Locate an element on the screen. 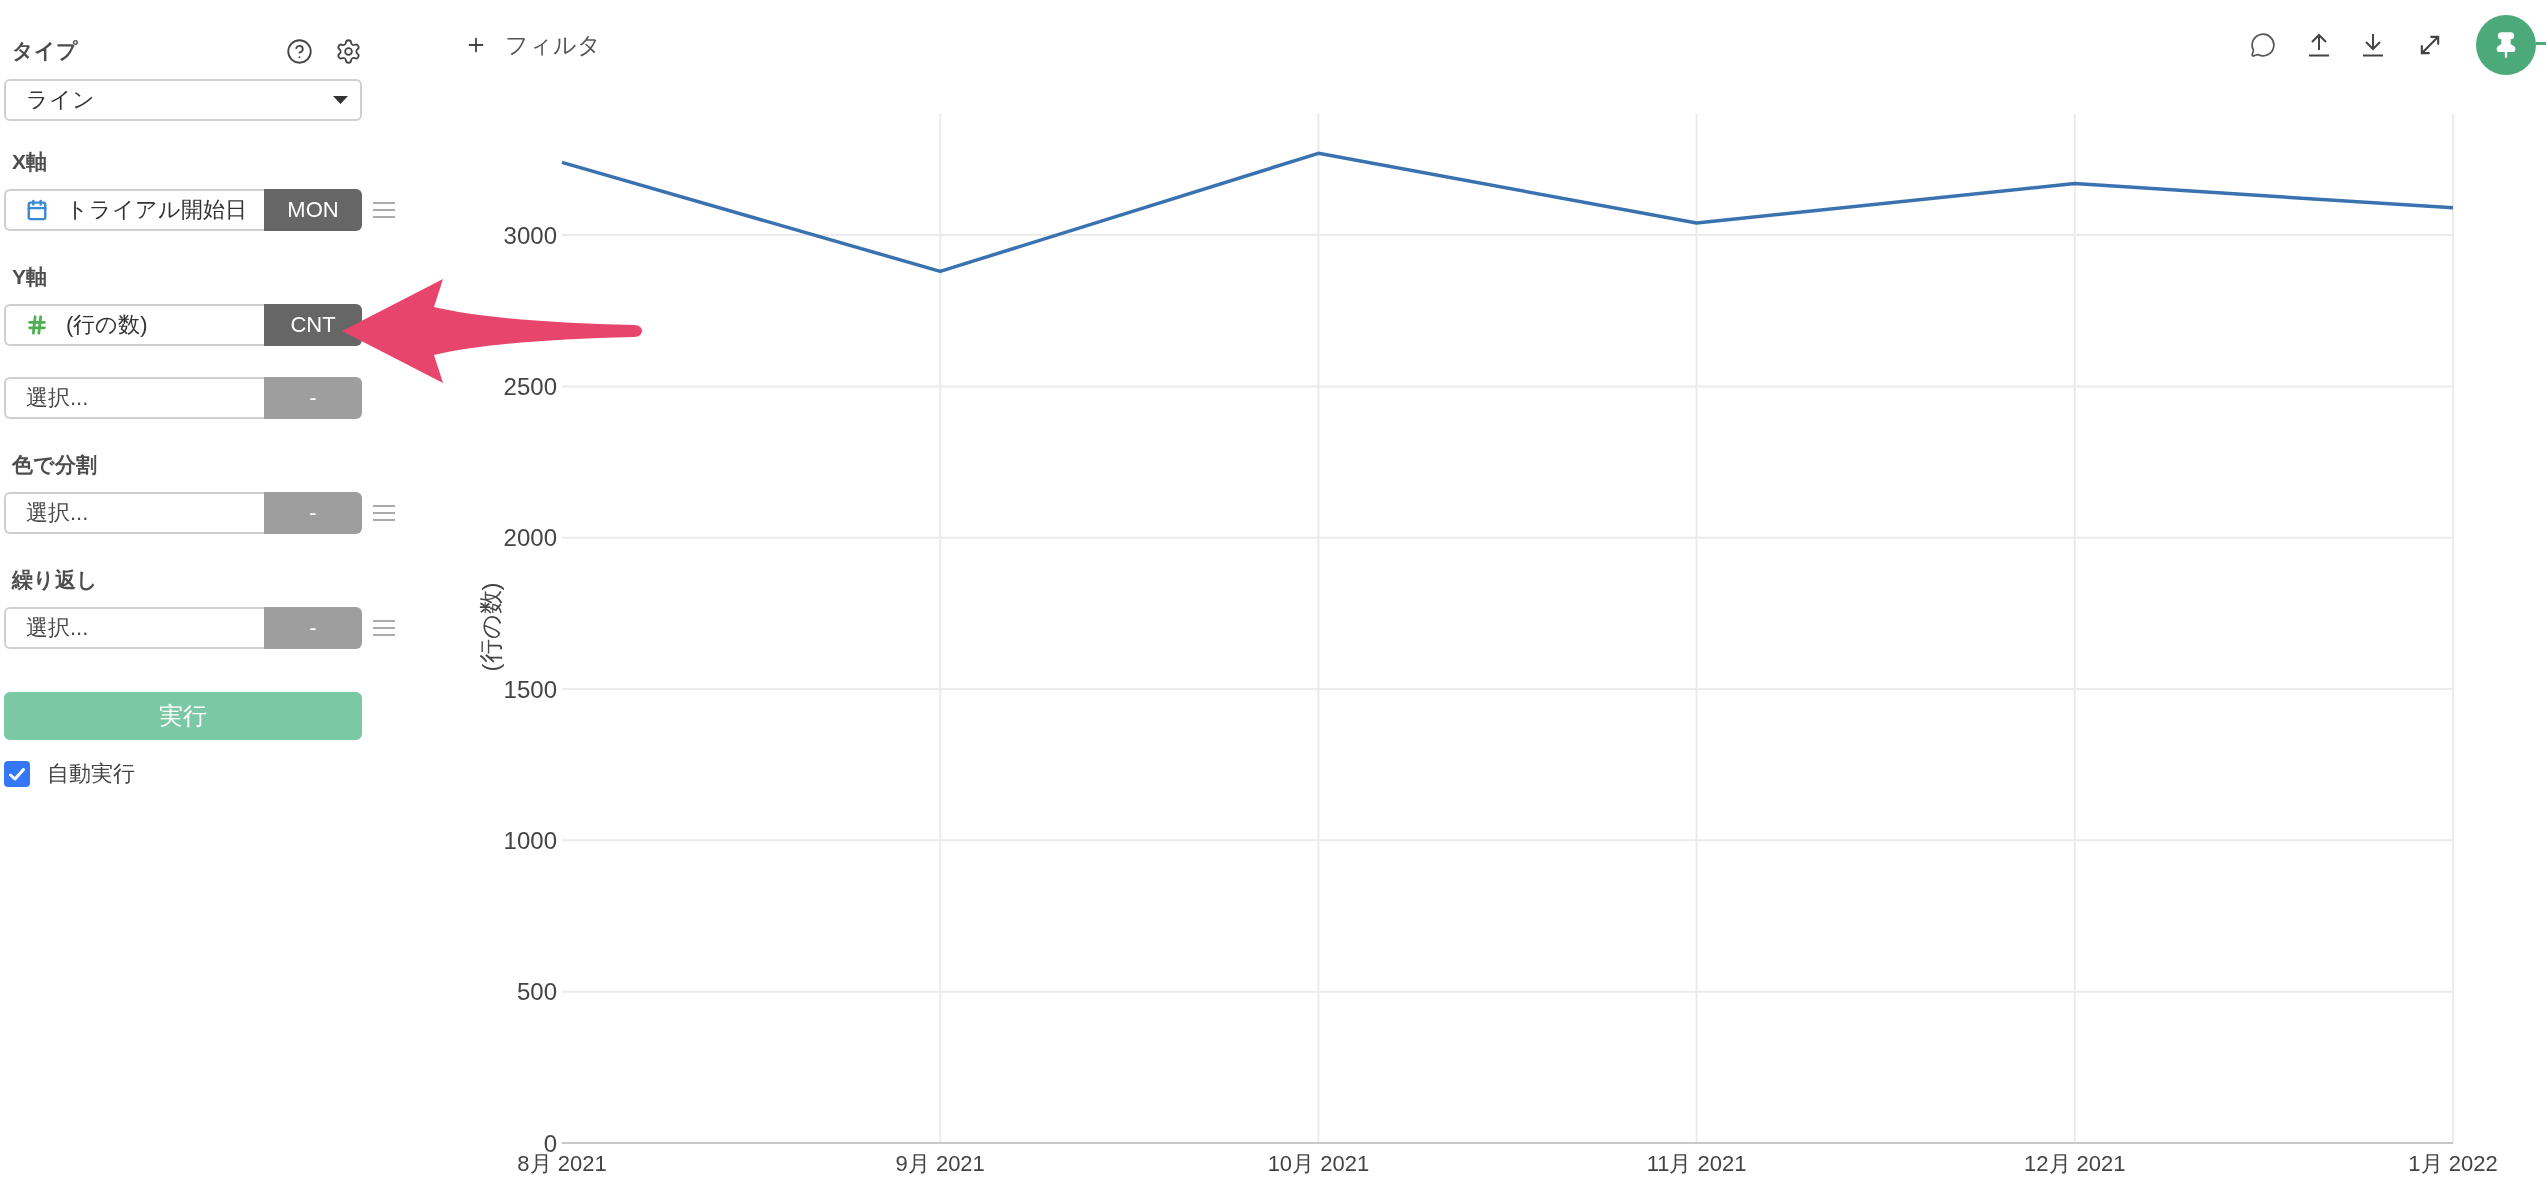 This screenshot has height=1204, width=2546. checkmark-icon is located at coordinates (17, 774).